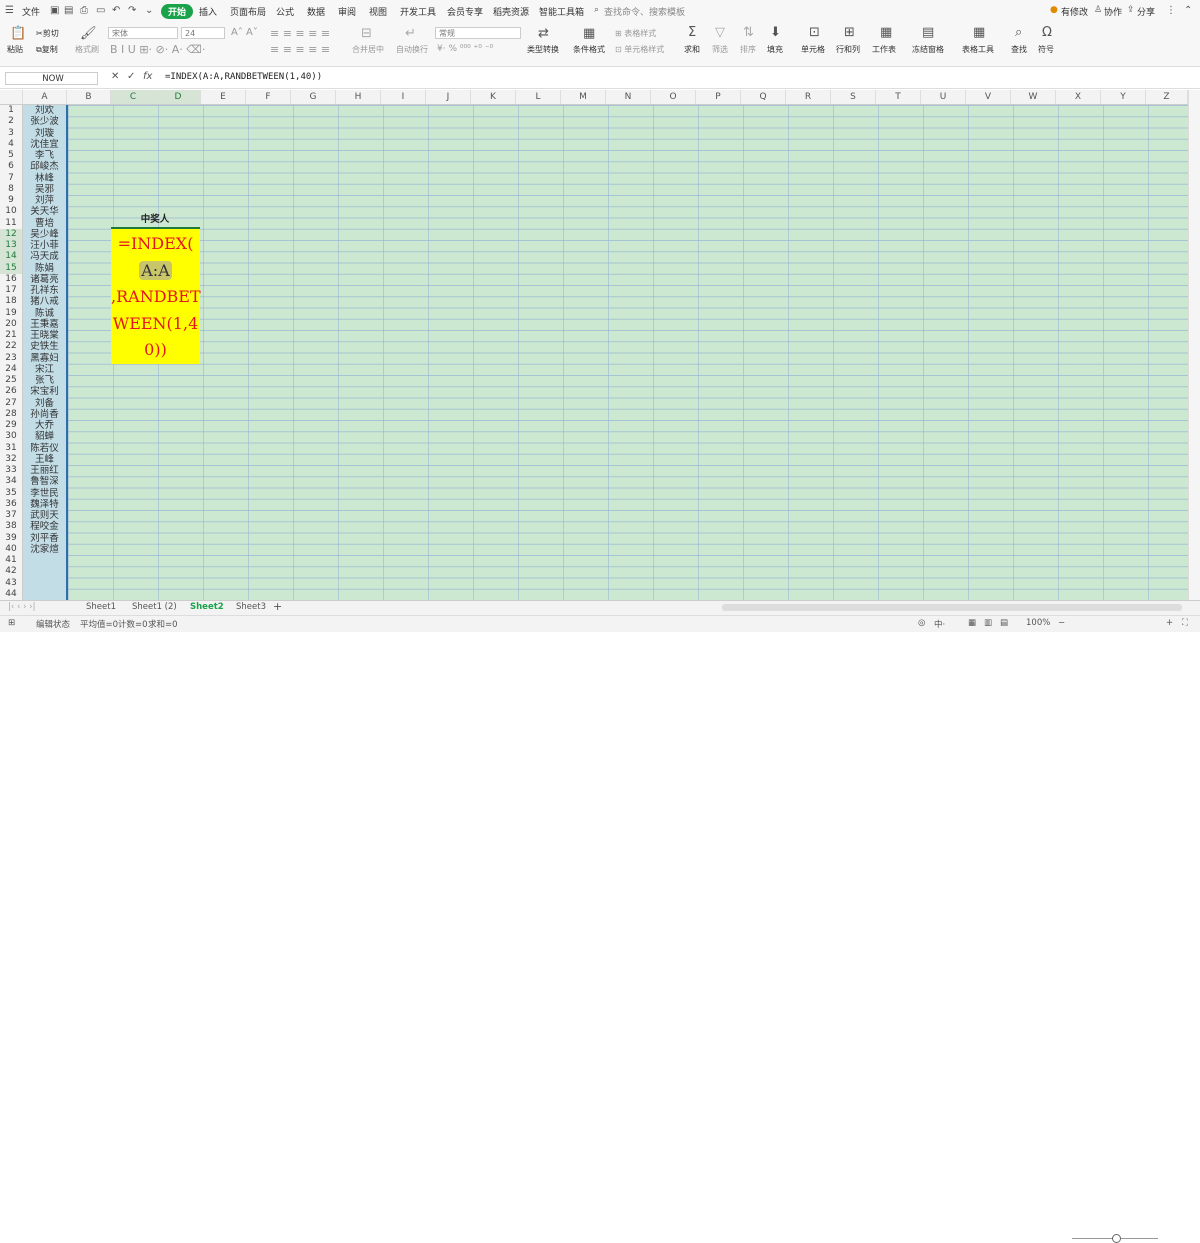 This screenshot has height=1243, width=1200. What do you see at coordinates (44, 481) in the screenshot?
I see `name-cell: 鲁智深` at bounding box center [44, 481].